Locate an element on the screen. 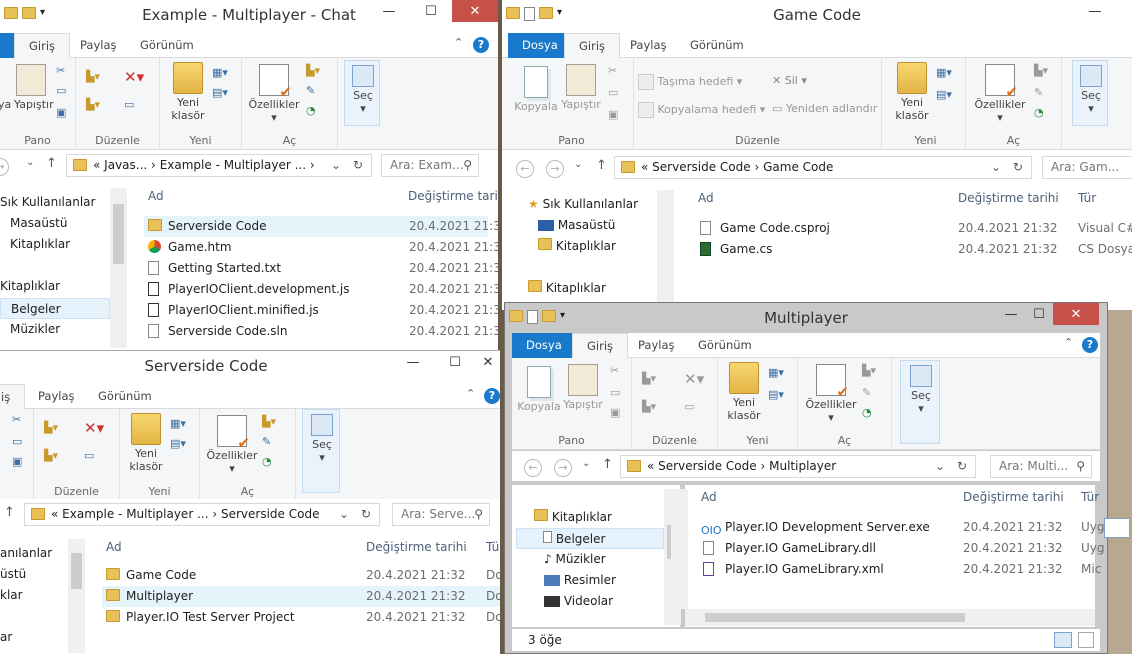 This screenshot has width=1132, height=654. nav-item-libraries-root: ar is located at coordinates (6, 637).